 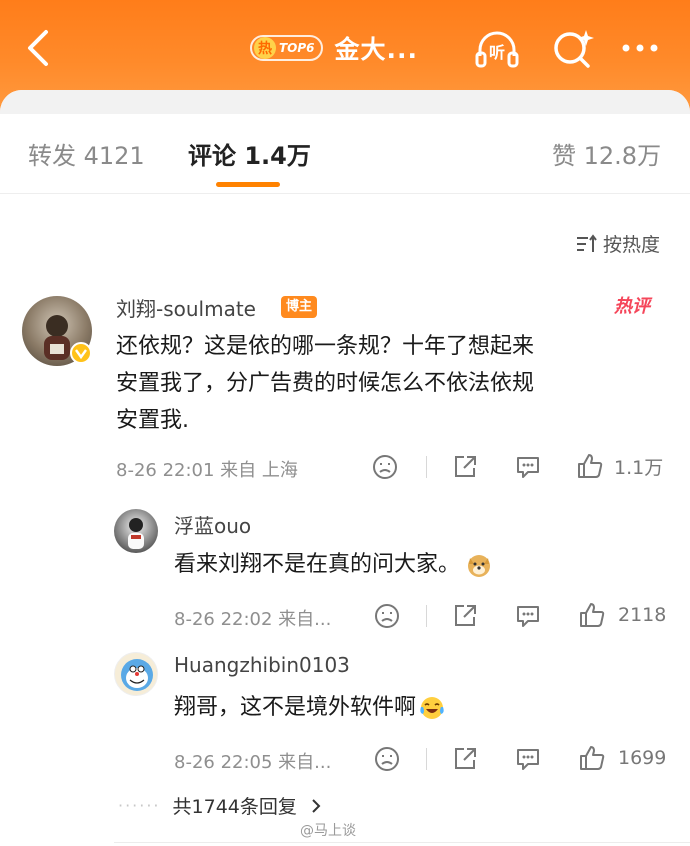 What do you see at coordinates (297, 48) in the screenshot?
I see `top-rank-label: TOP6` at bounding box center [297, 48].